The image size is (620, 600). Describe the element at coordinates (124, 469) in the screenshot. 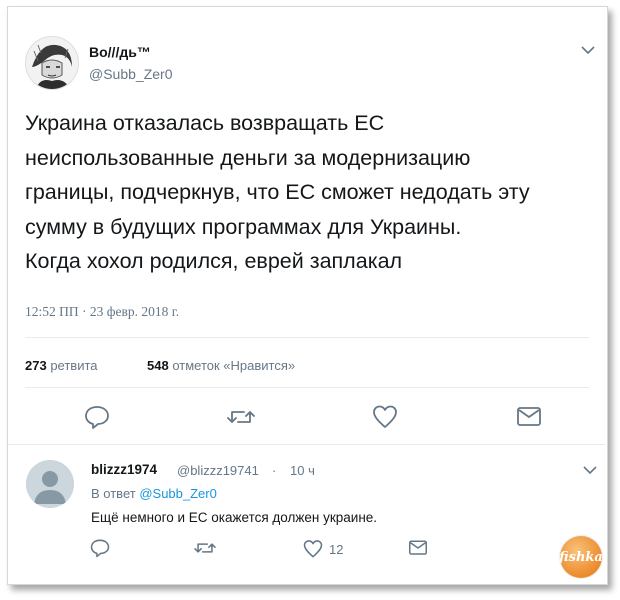

I see `reply-author-name: blizzz1974` at that location.